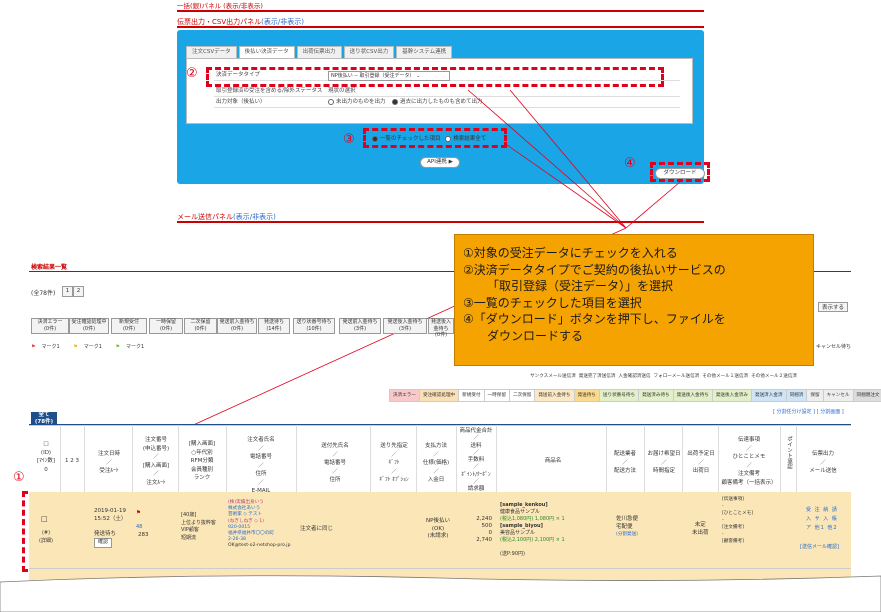 Image resolution: width=881 pixels, height=612 pixels. What do you see at coordinates (471, 395) in the screenshot?
I see `color-chip: 新規受付` at bounding box center [471, 395].